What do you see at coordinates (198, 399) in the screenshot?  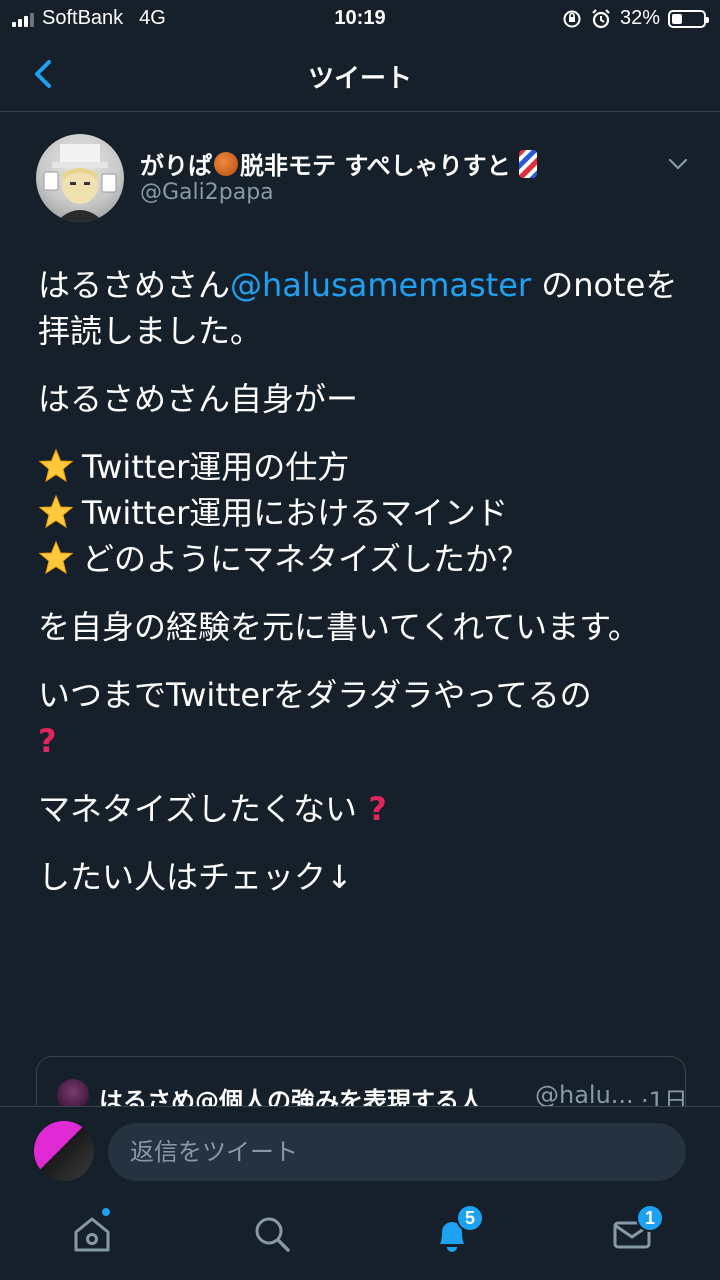 I see `tweet-paragraph-2: はるさめさん自身がー` at bounding box center [198, 399].